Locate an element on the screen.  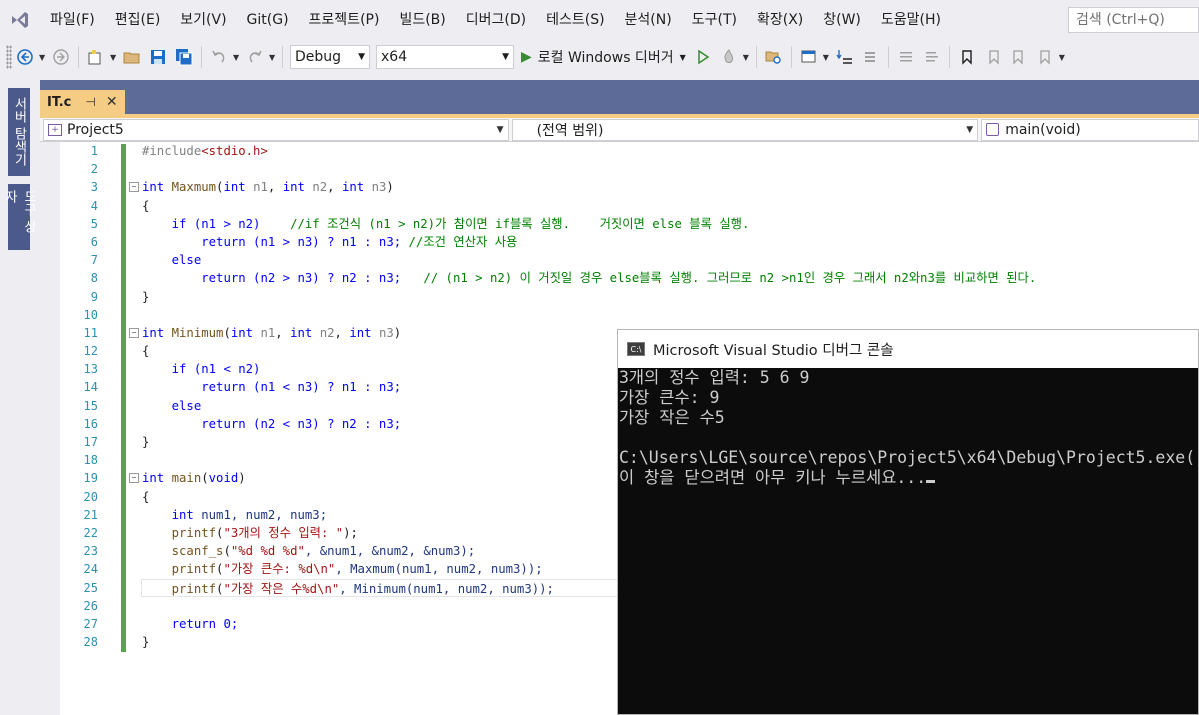
navigation-bar: + Project5 ▼ (전역 범위) ▼ main(void) is located at coordinates (619, 130).